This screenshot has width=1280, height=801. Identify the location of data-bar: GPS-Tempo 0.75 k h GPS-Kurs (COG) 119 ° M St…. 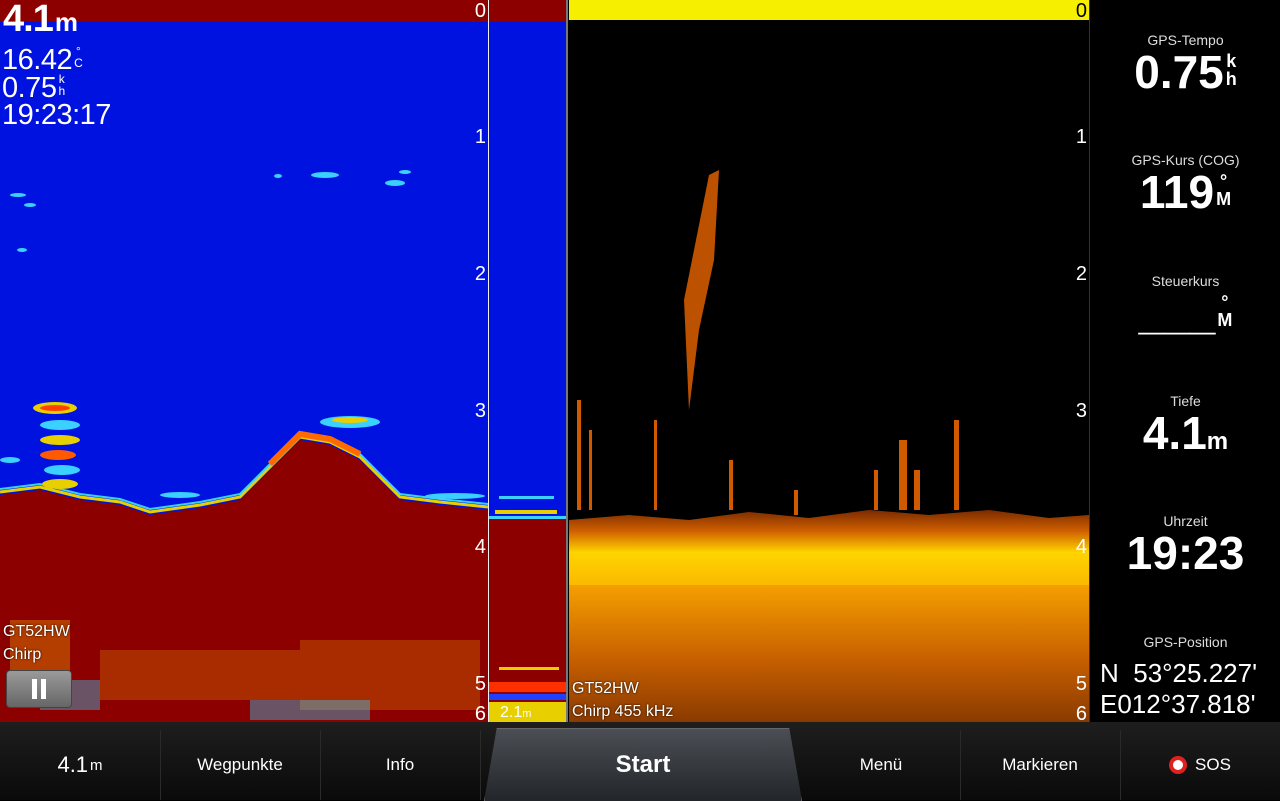
(1184, 361).